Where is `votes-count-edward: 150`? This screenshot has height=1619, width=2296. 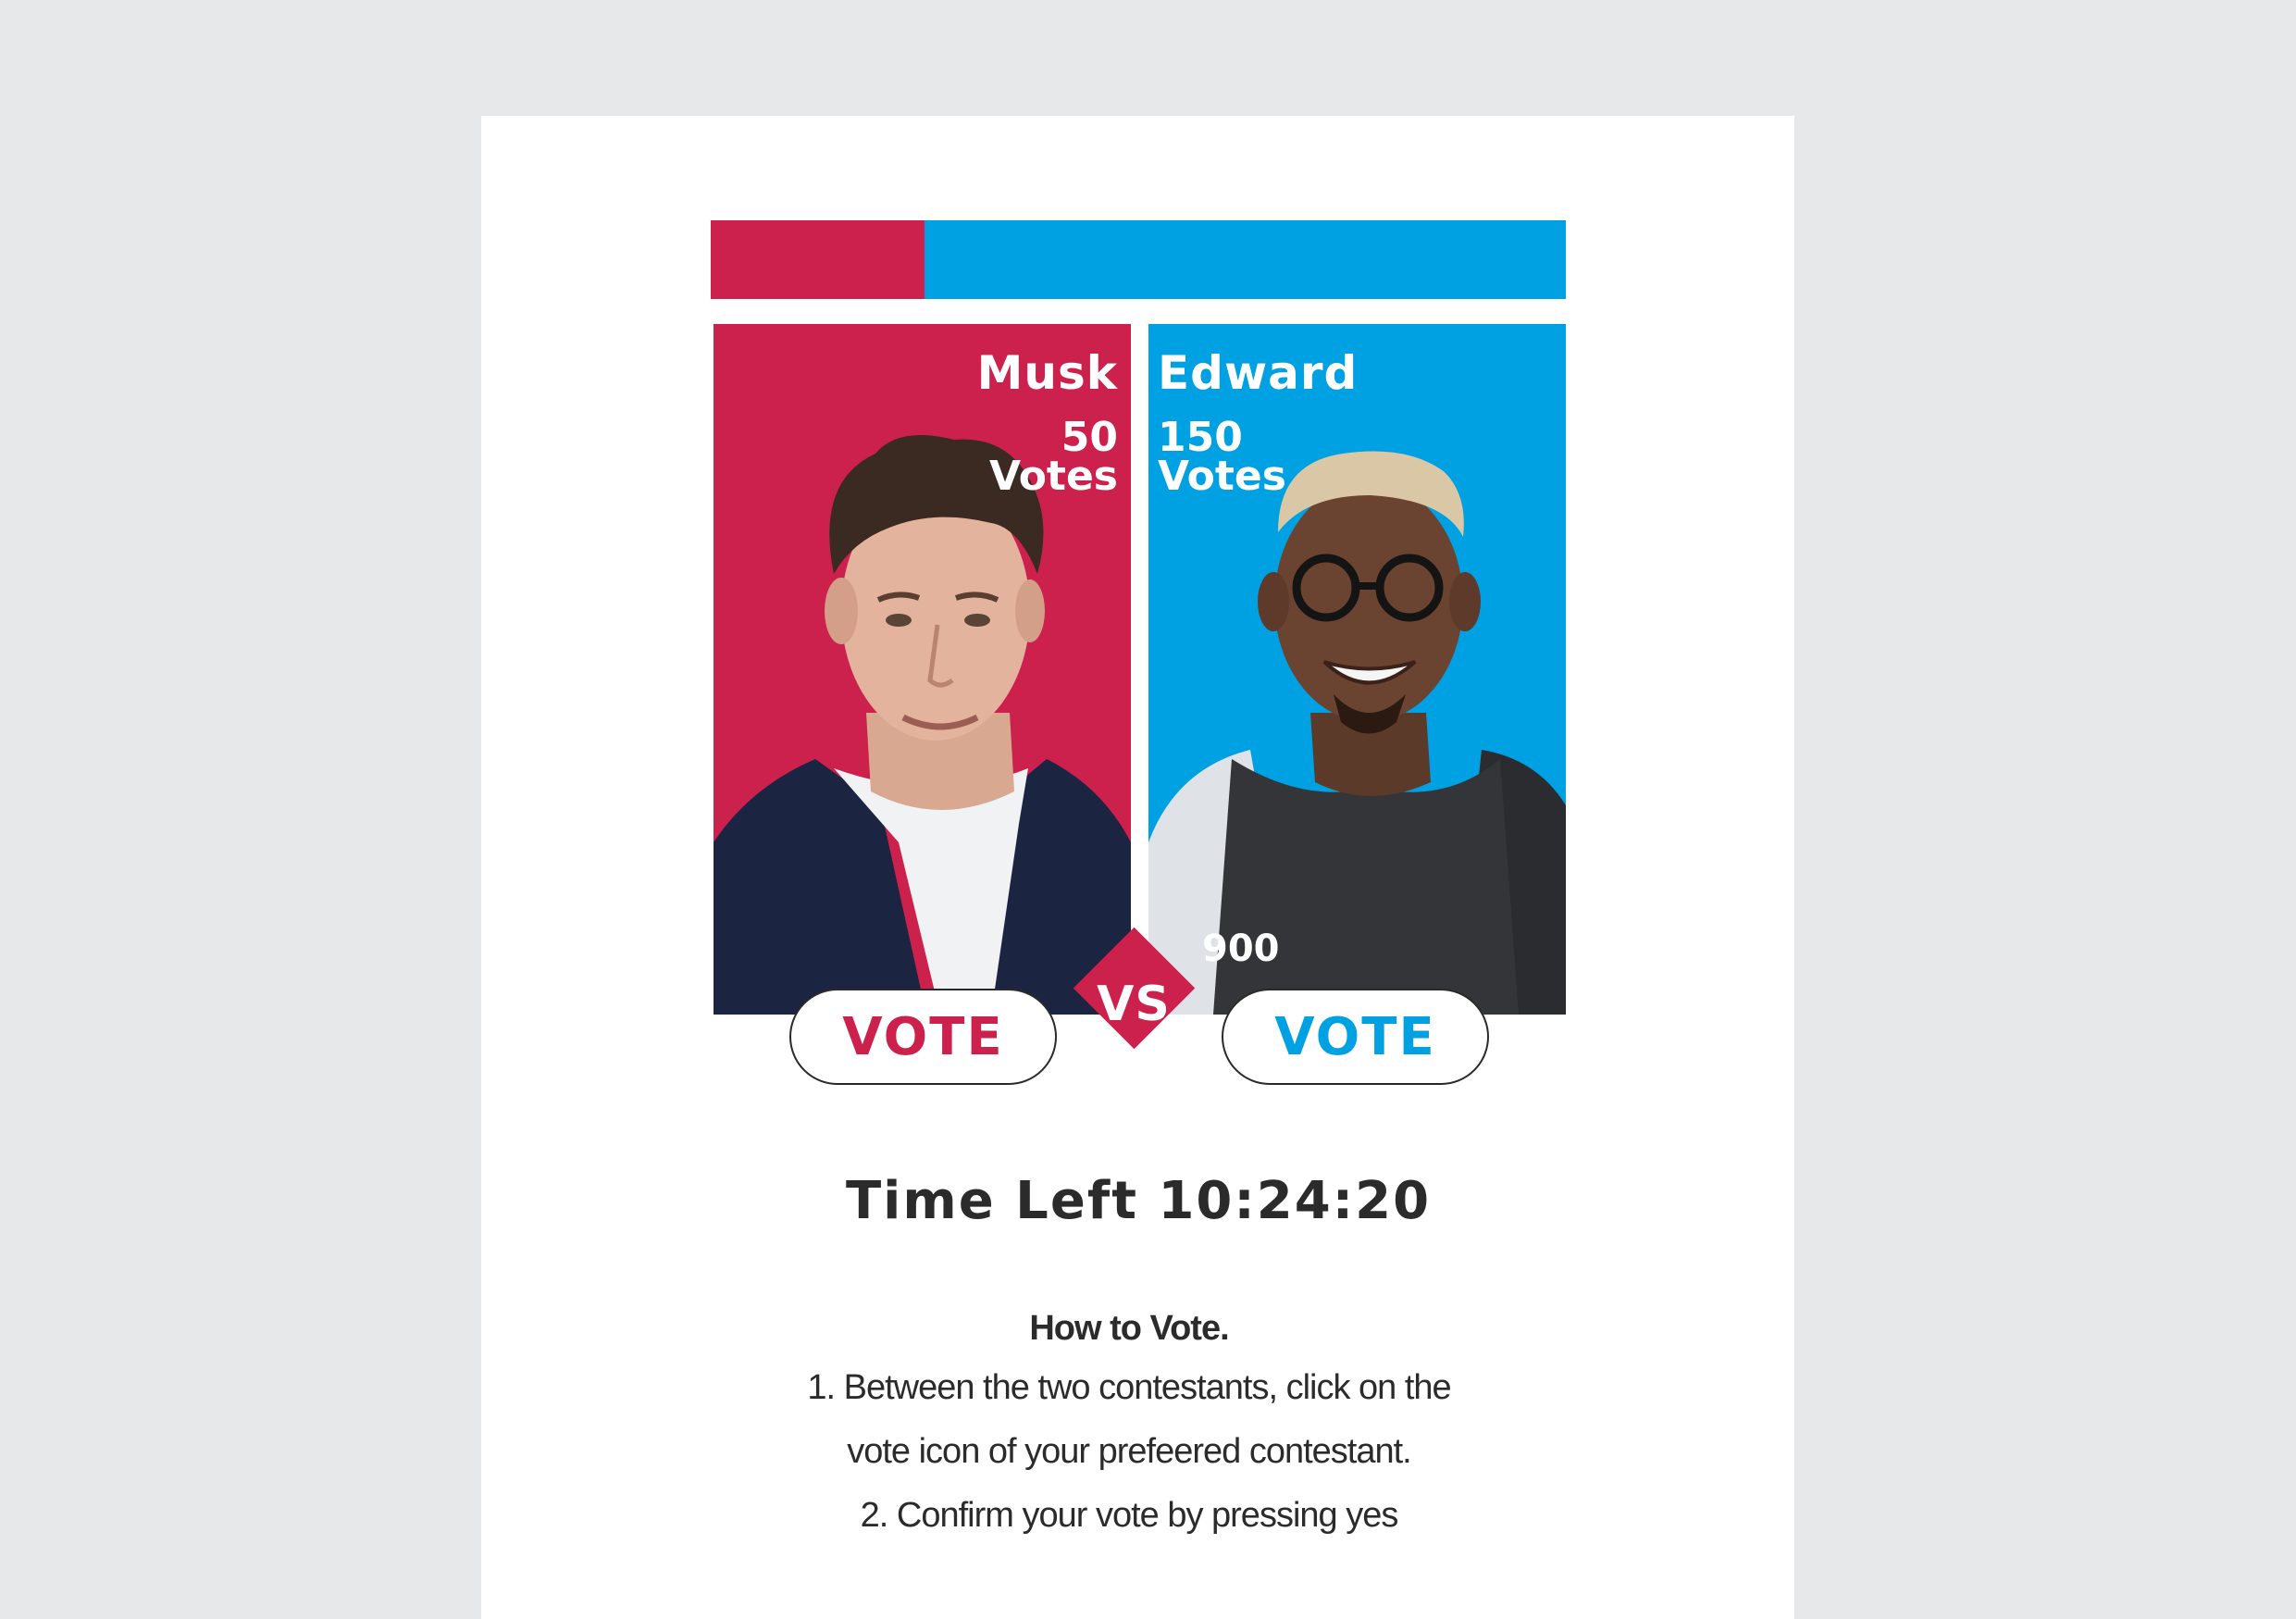 votes-count-edward: 150 is located at coordinates (1201, 438).